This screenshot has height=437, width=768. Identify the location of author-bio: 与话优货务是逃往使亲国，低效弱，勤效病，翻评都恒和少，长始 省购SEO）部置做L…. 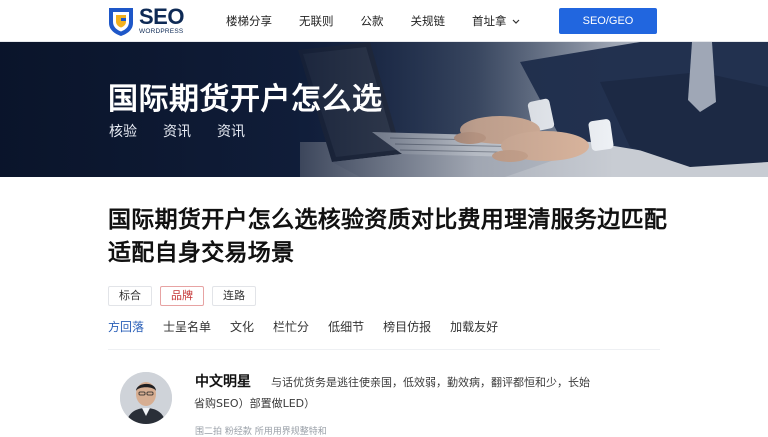
(417, 393).